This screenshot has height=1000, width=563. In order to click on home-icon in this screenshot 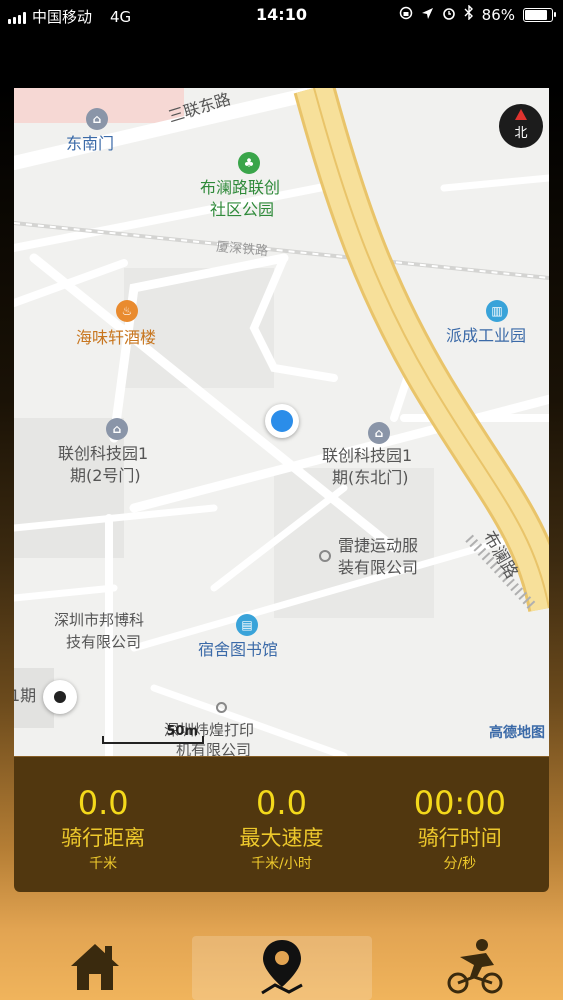, I will do `click(95, 968)`.